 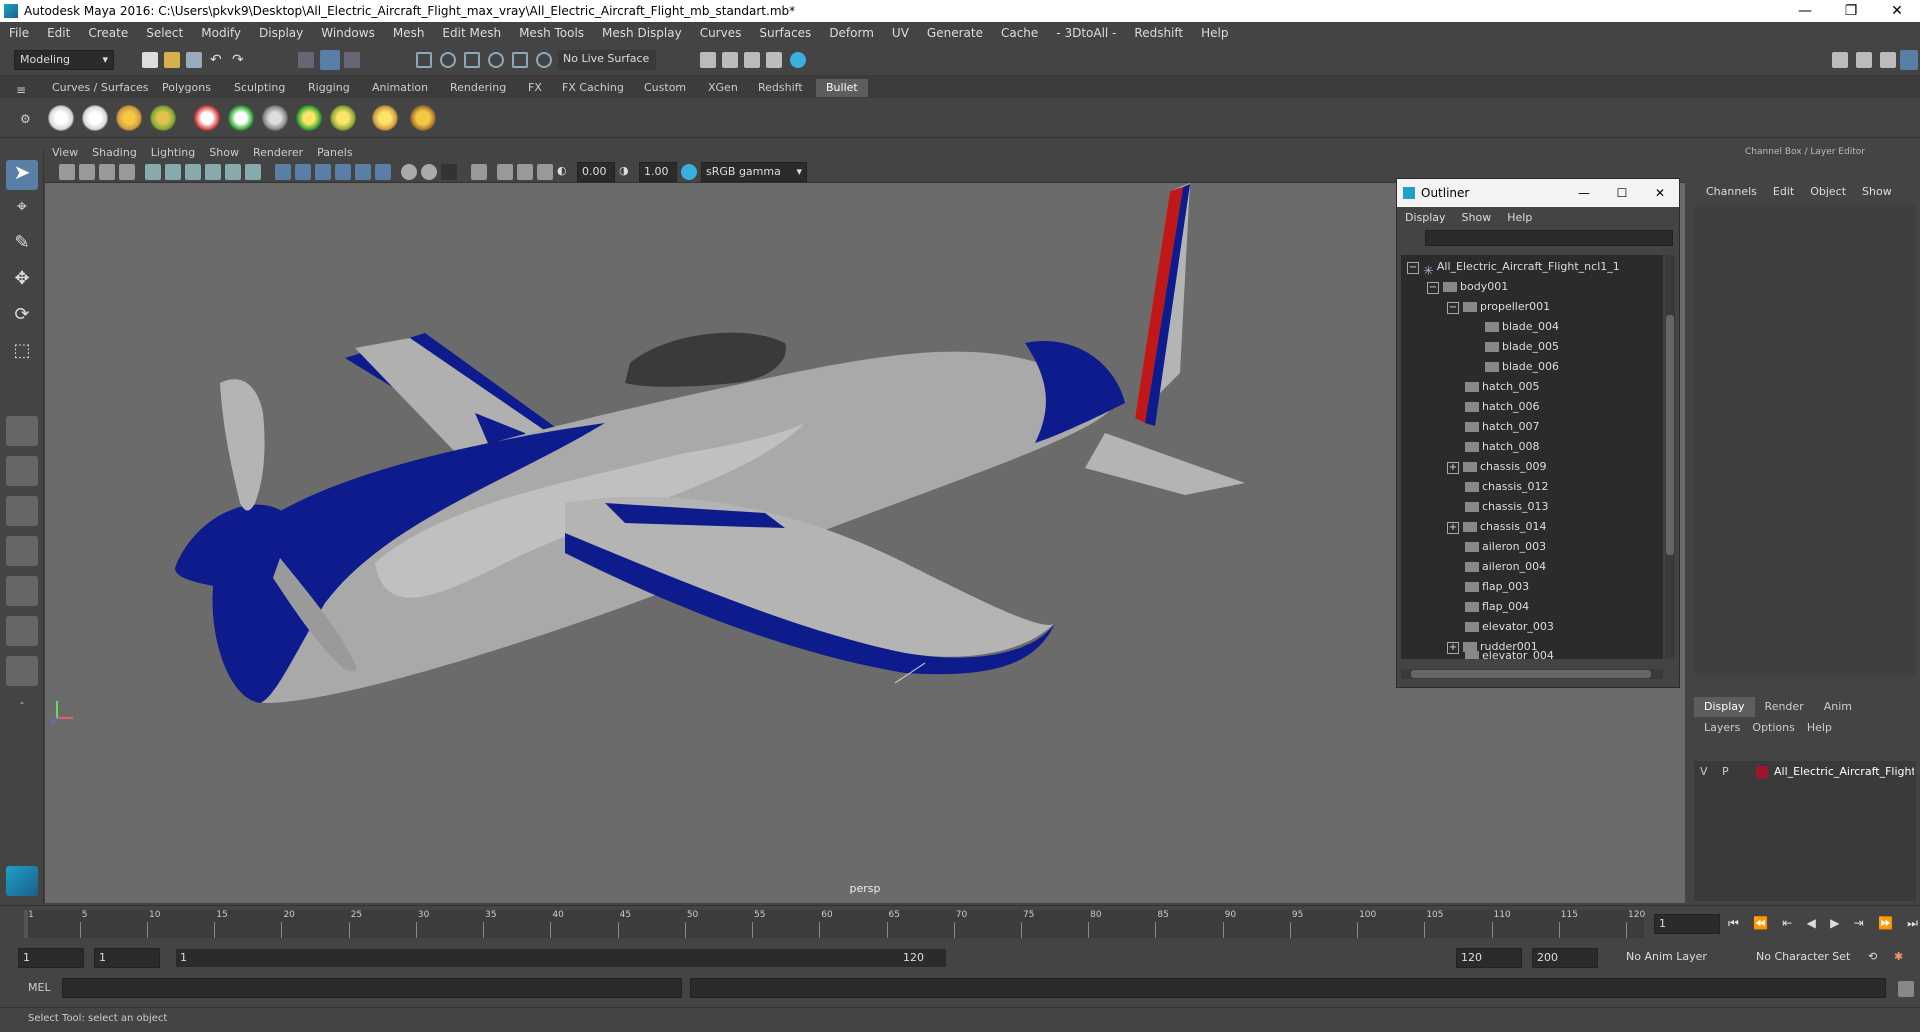 What do you see at coordinates (1704, 772) in the screenshot?
I see `layer-visibility-toggle: V` at bounding box center [1704, 772].